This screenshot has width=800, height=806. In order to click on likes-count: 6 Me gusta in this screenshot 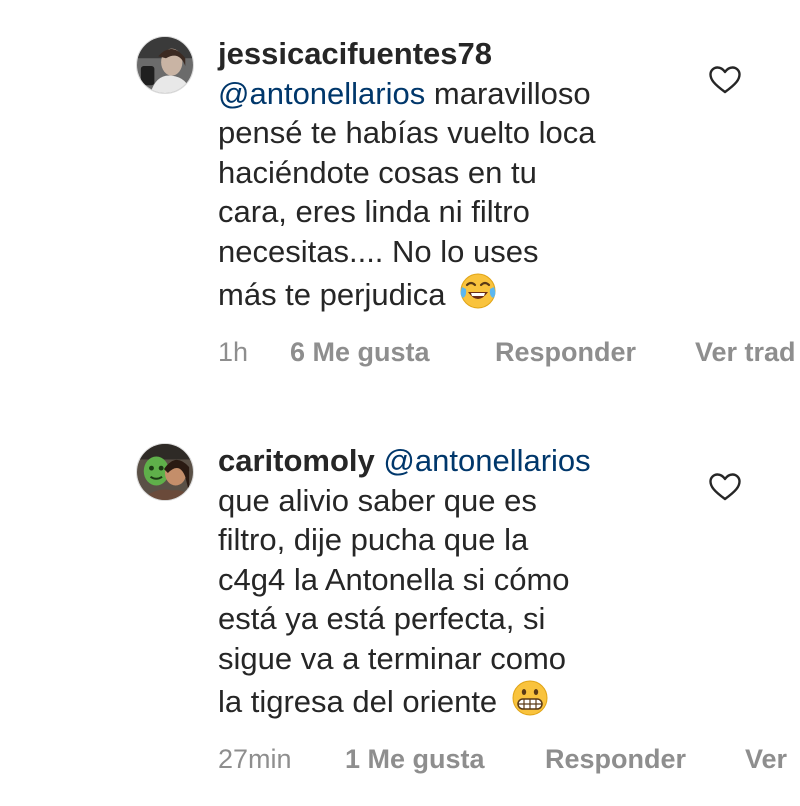, I will do `click(360, 352)`.